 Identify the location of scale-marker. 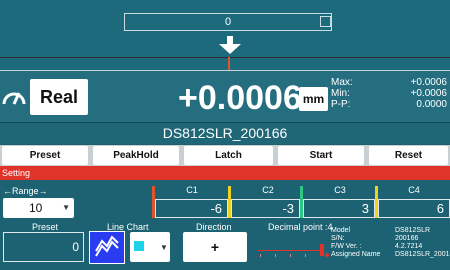
(229, 63).